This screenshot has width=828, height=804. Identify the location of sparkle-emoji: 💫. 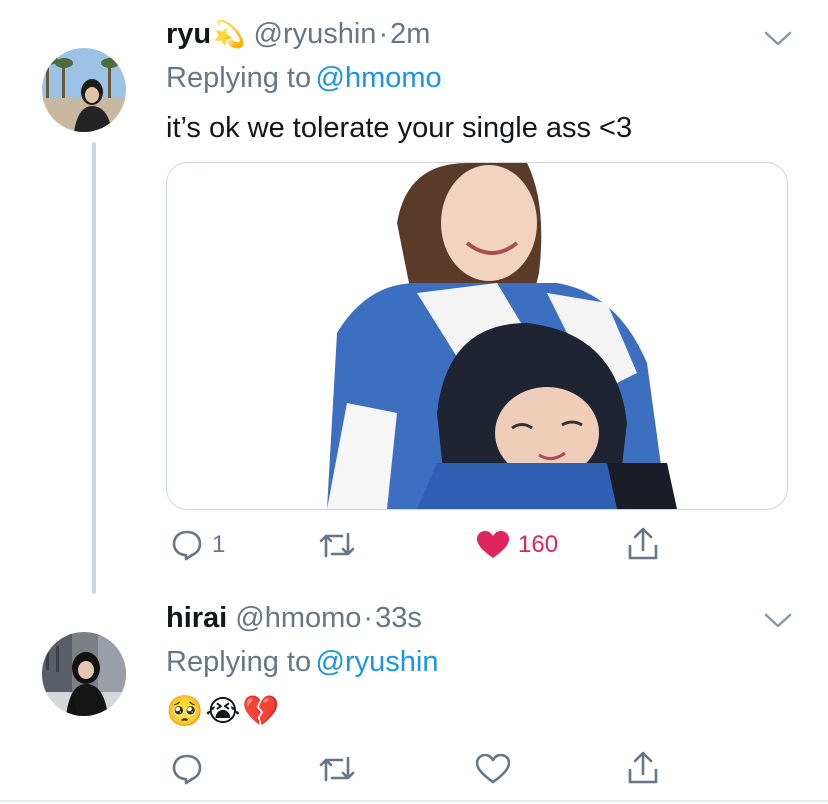
(229, 34).